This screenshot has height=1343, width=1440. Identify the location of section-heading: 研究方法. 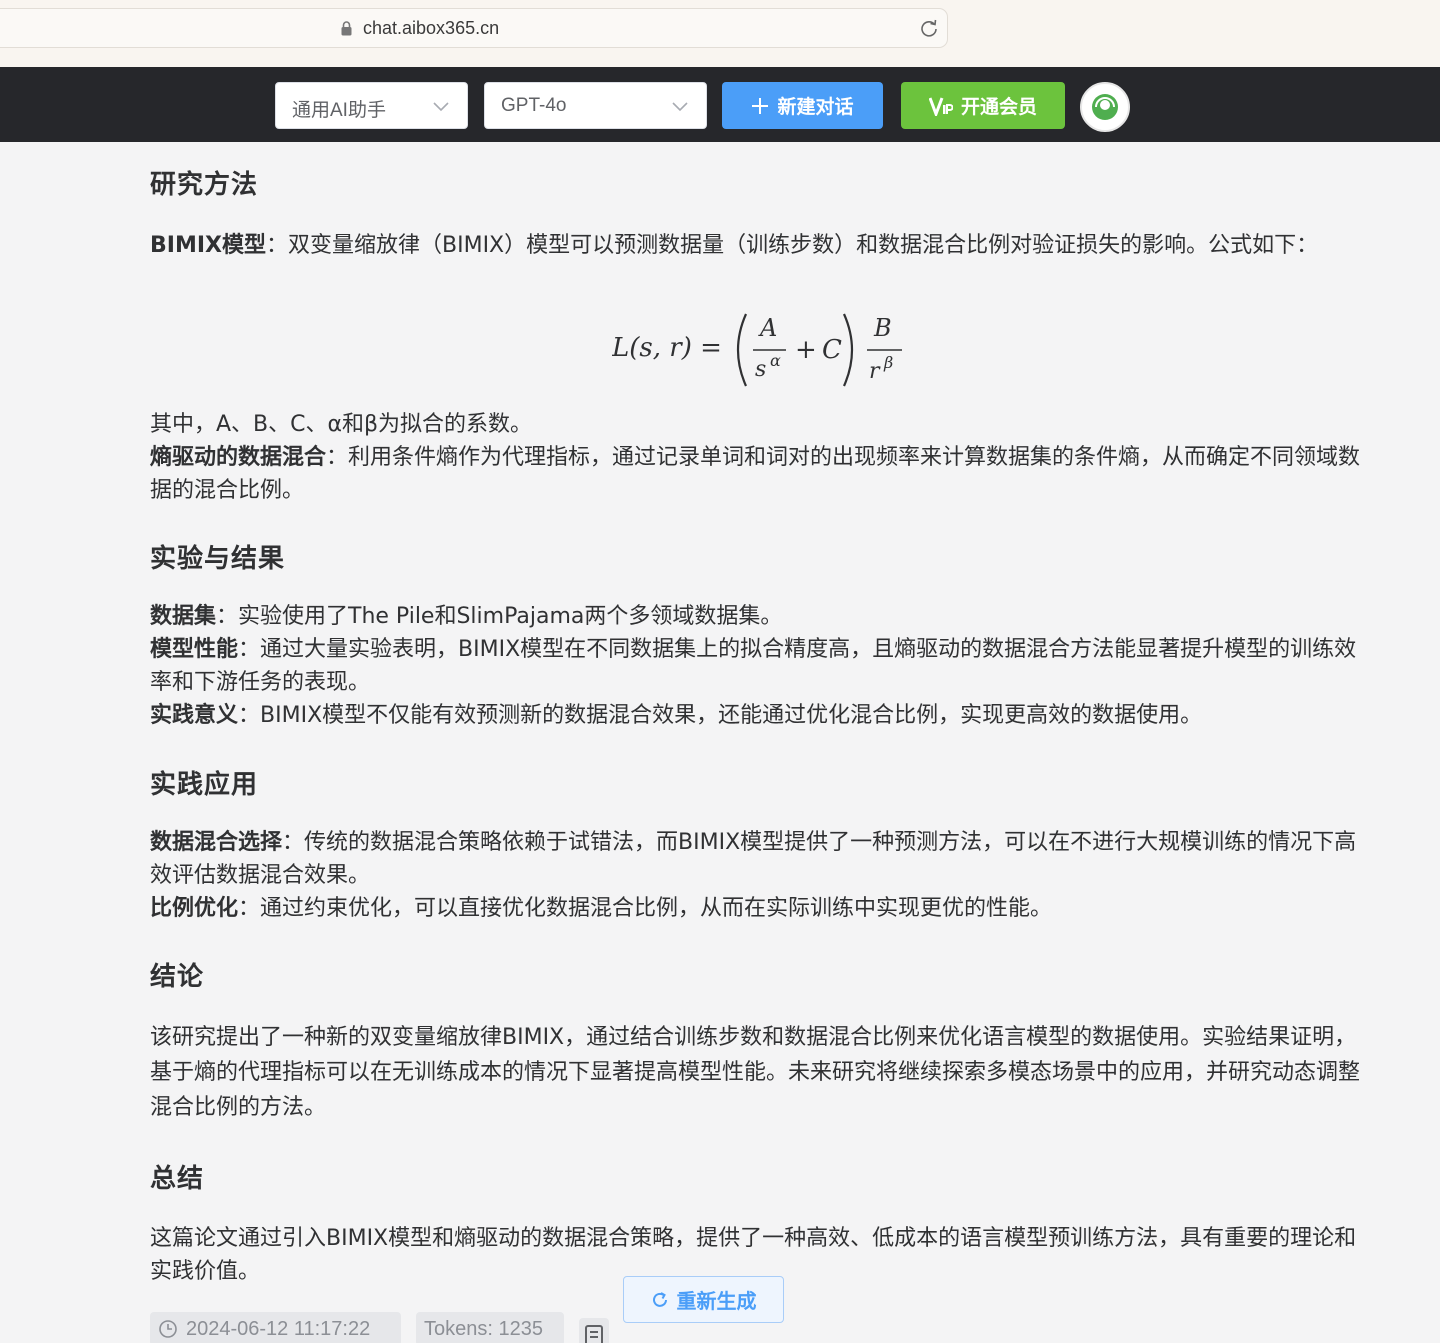
(204, 185).